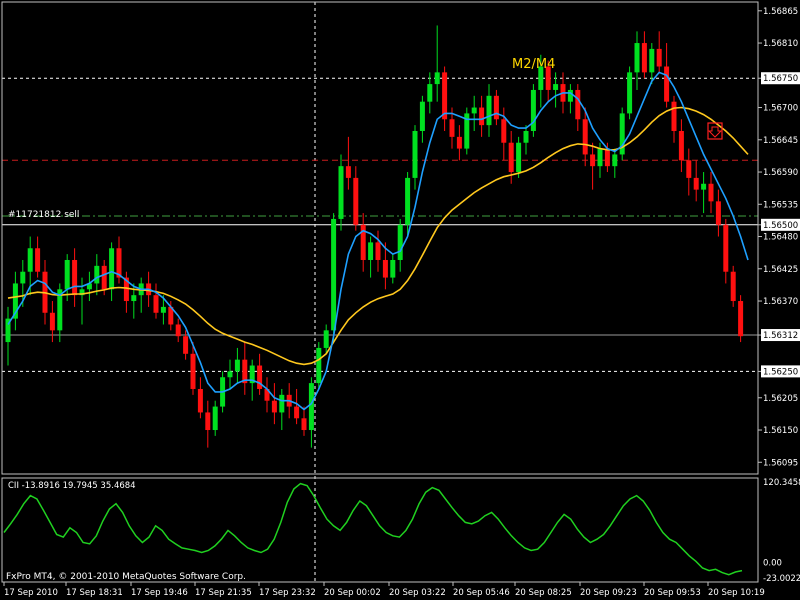  What do you see at coordinates (780, 372) in the screenshot?
I see `price-tick-label: 1.56250` at bounding box center [780, 372].